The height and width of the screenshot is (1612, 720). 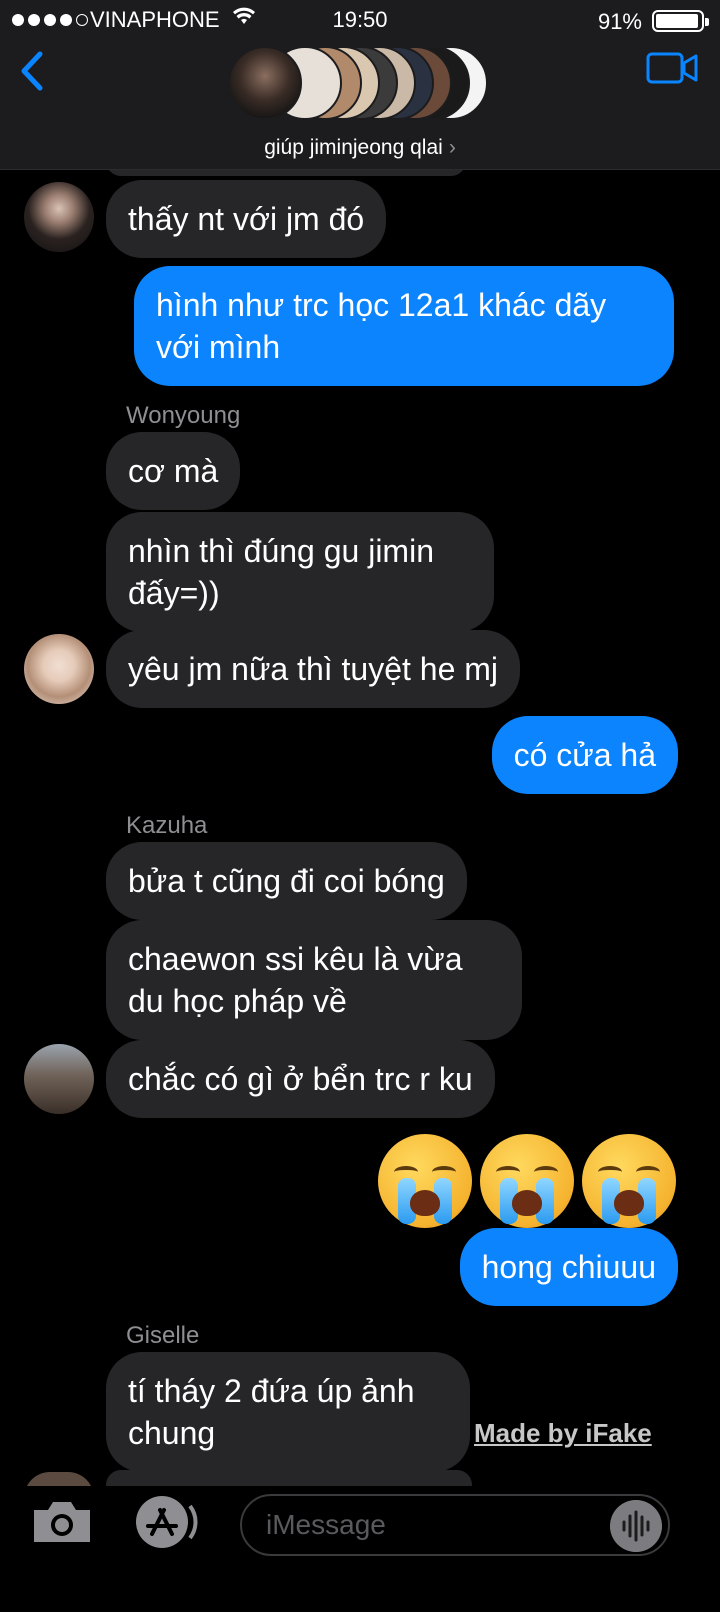 What do you see at coordinates (314, 980) in the screenshot?
I see `message-bubble: chaewon ssi kêu là vừa du học pháp về` at bounding box center [314, 980].